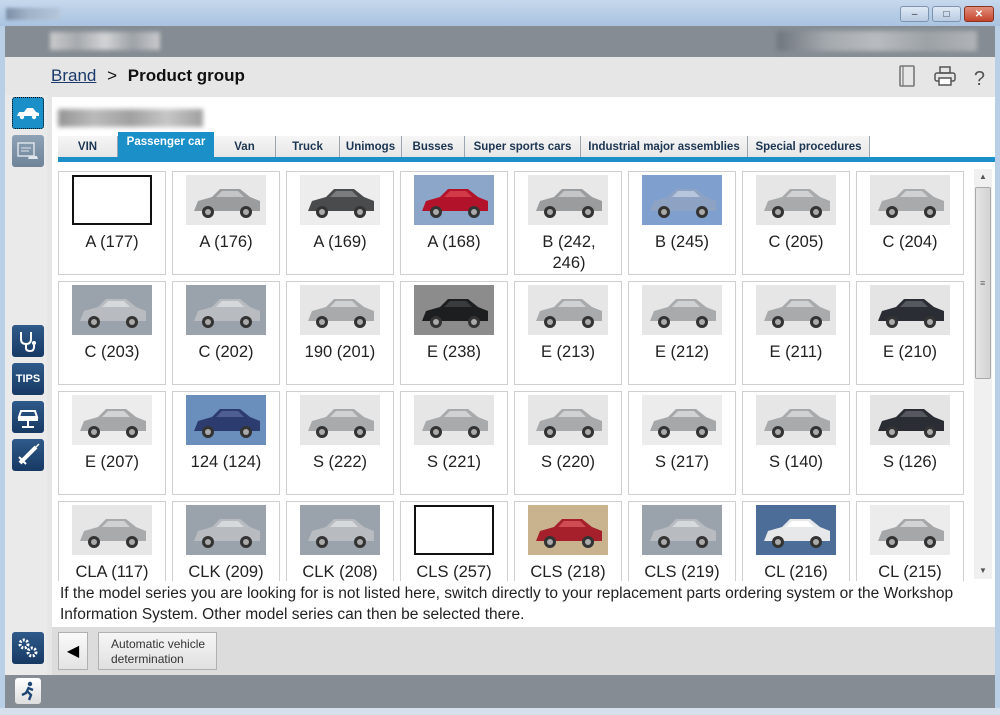 This screenshot has height=715, width=1000. What do you see at coordinates (568, 223) in the screenshot?
I see `model-card: B (242, 246)` at bounding box center [568, 223].